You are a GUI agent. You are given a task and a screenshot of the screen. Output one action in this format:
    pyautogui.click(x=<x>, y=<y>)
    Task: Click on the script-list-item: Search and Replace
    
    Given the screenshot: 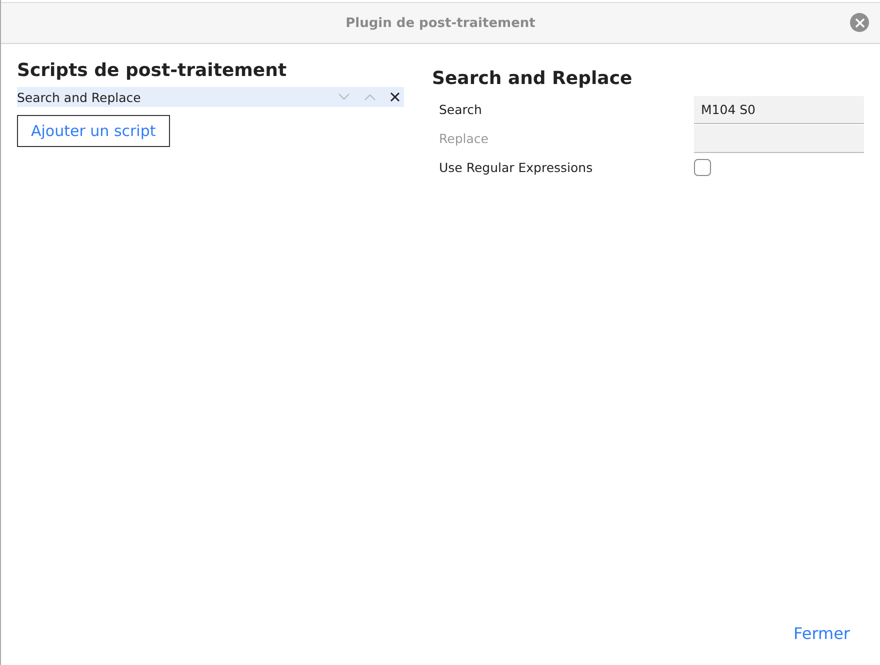 What is the action you would take?
    pyautogui.click(x=210, y=97)
    